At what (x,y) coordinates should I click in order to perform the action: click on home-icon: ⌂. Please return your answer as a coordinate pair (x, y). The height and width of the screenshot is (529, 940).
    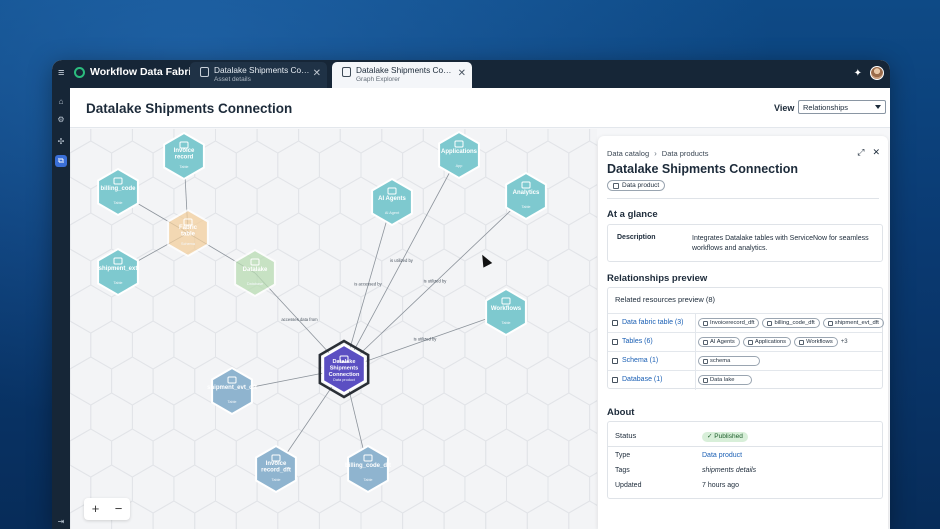
    Looking at the image, I should click on (61, 102).